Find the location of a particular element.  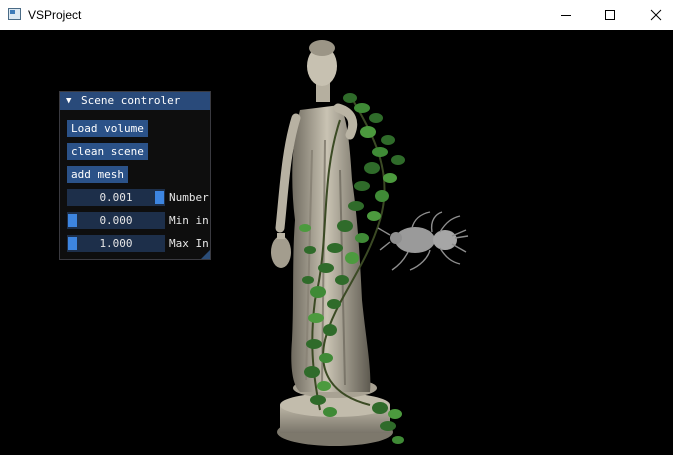

close-button is located at coordinates (653, 15).